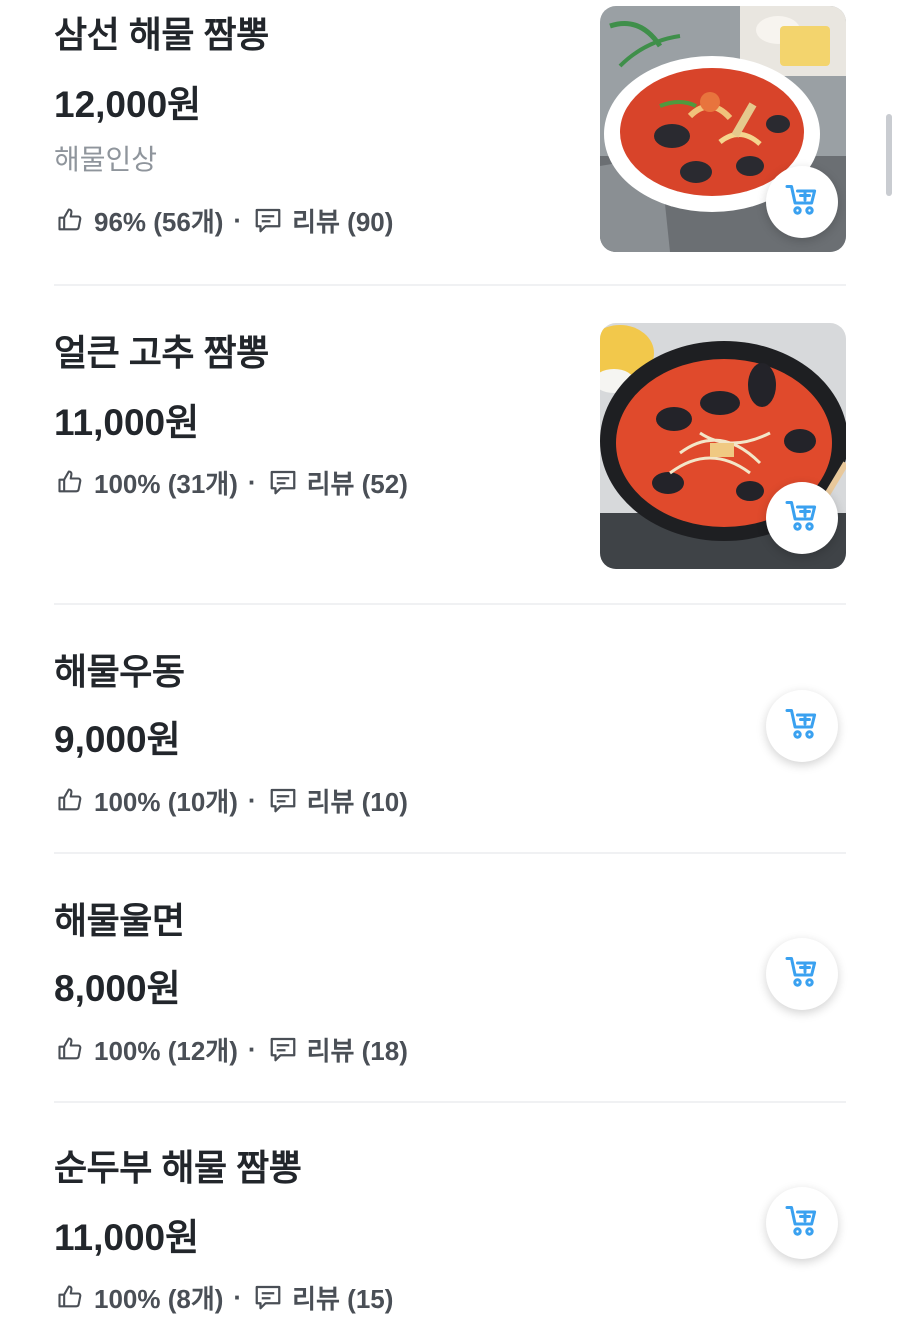 The width and height of the screenshot is (900, 1344). I want to click on like-rate: 96% (56개), so click(159, 221).